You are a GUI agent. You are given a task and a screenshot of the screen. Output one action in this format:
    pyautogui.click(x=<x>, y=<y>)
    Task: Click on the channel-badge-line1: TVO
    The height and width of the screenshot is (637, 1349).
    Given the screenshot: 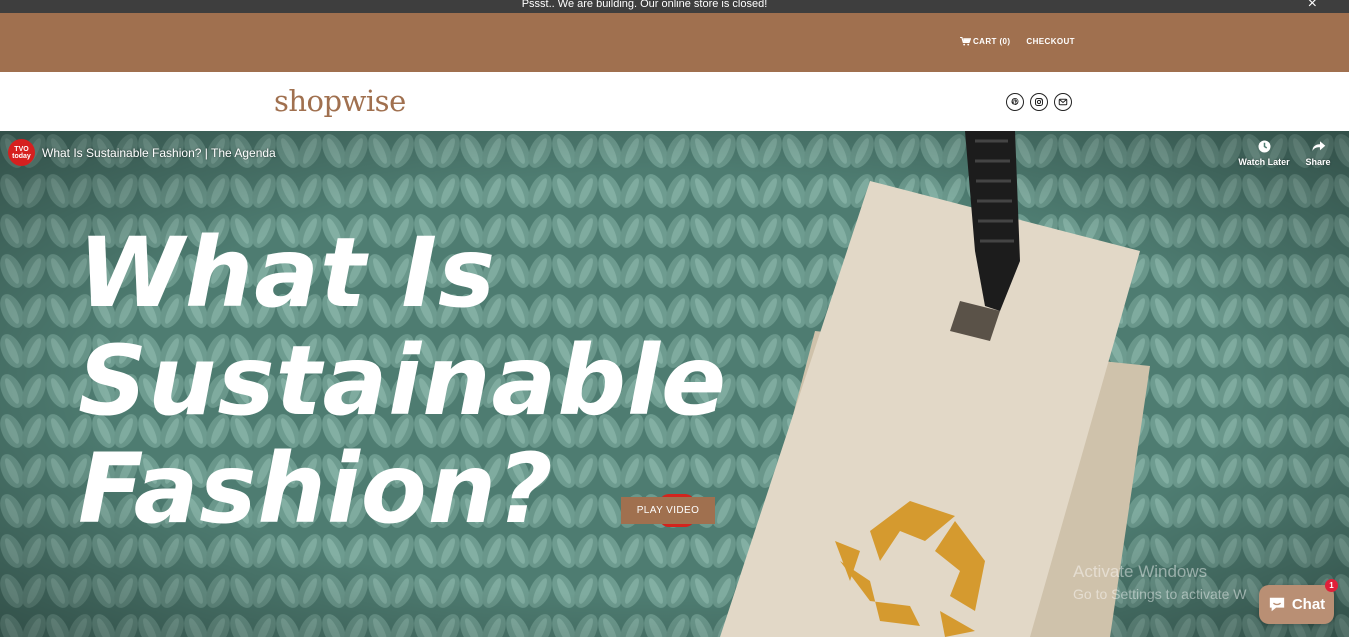 What is the action you would take?
    pyautogui.click(x=21, y=149)
    